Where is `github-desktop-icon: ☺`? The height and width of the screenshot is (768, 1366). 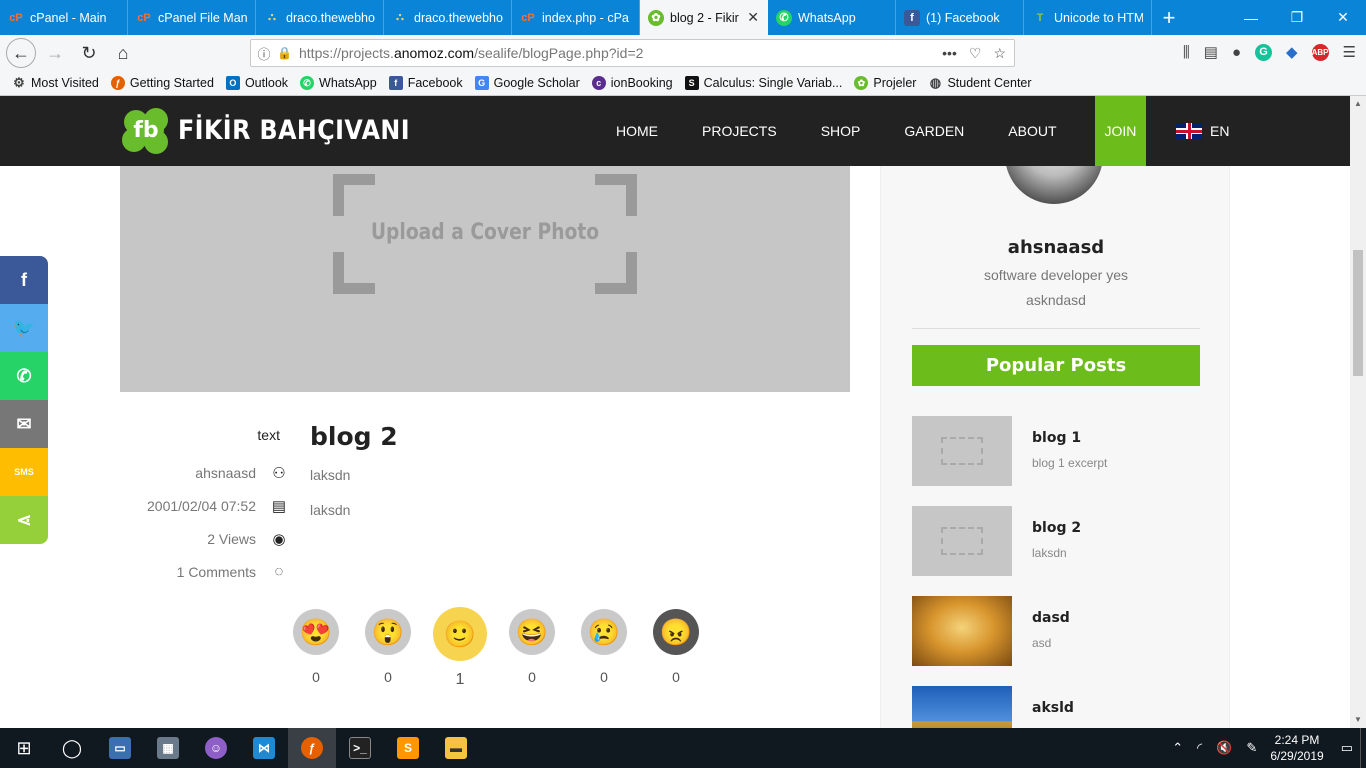
github-desktop-icon: ☺ is located at coordinates (216, 748).